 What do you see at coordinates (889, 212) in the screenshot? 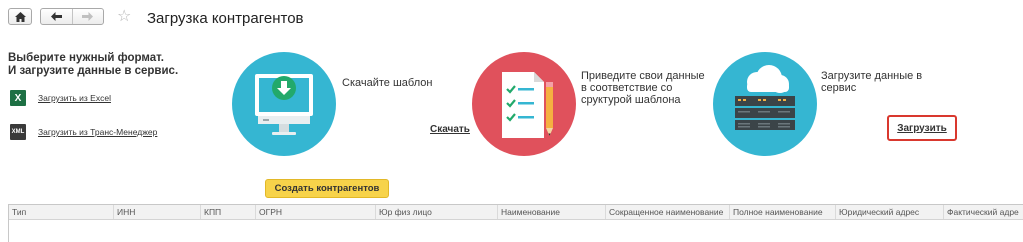
I see `column-header: Юридический адрес` at bounding box center [889, 212].